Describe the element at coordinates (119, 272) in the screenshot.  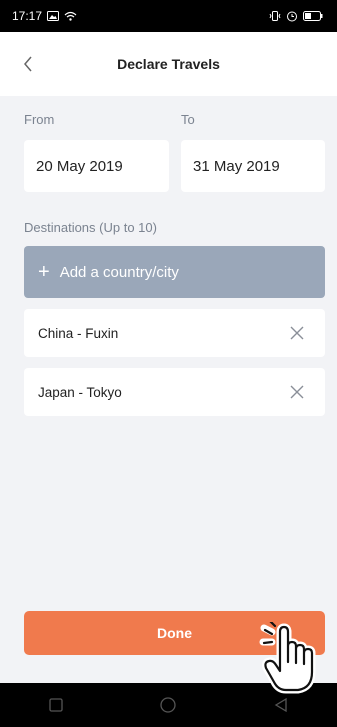
I see `add-destination-label: Add a country/city` at that location.